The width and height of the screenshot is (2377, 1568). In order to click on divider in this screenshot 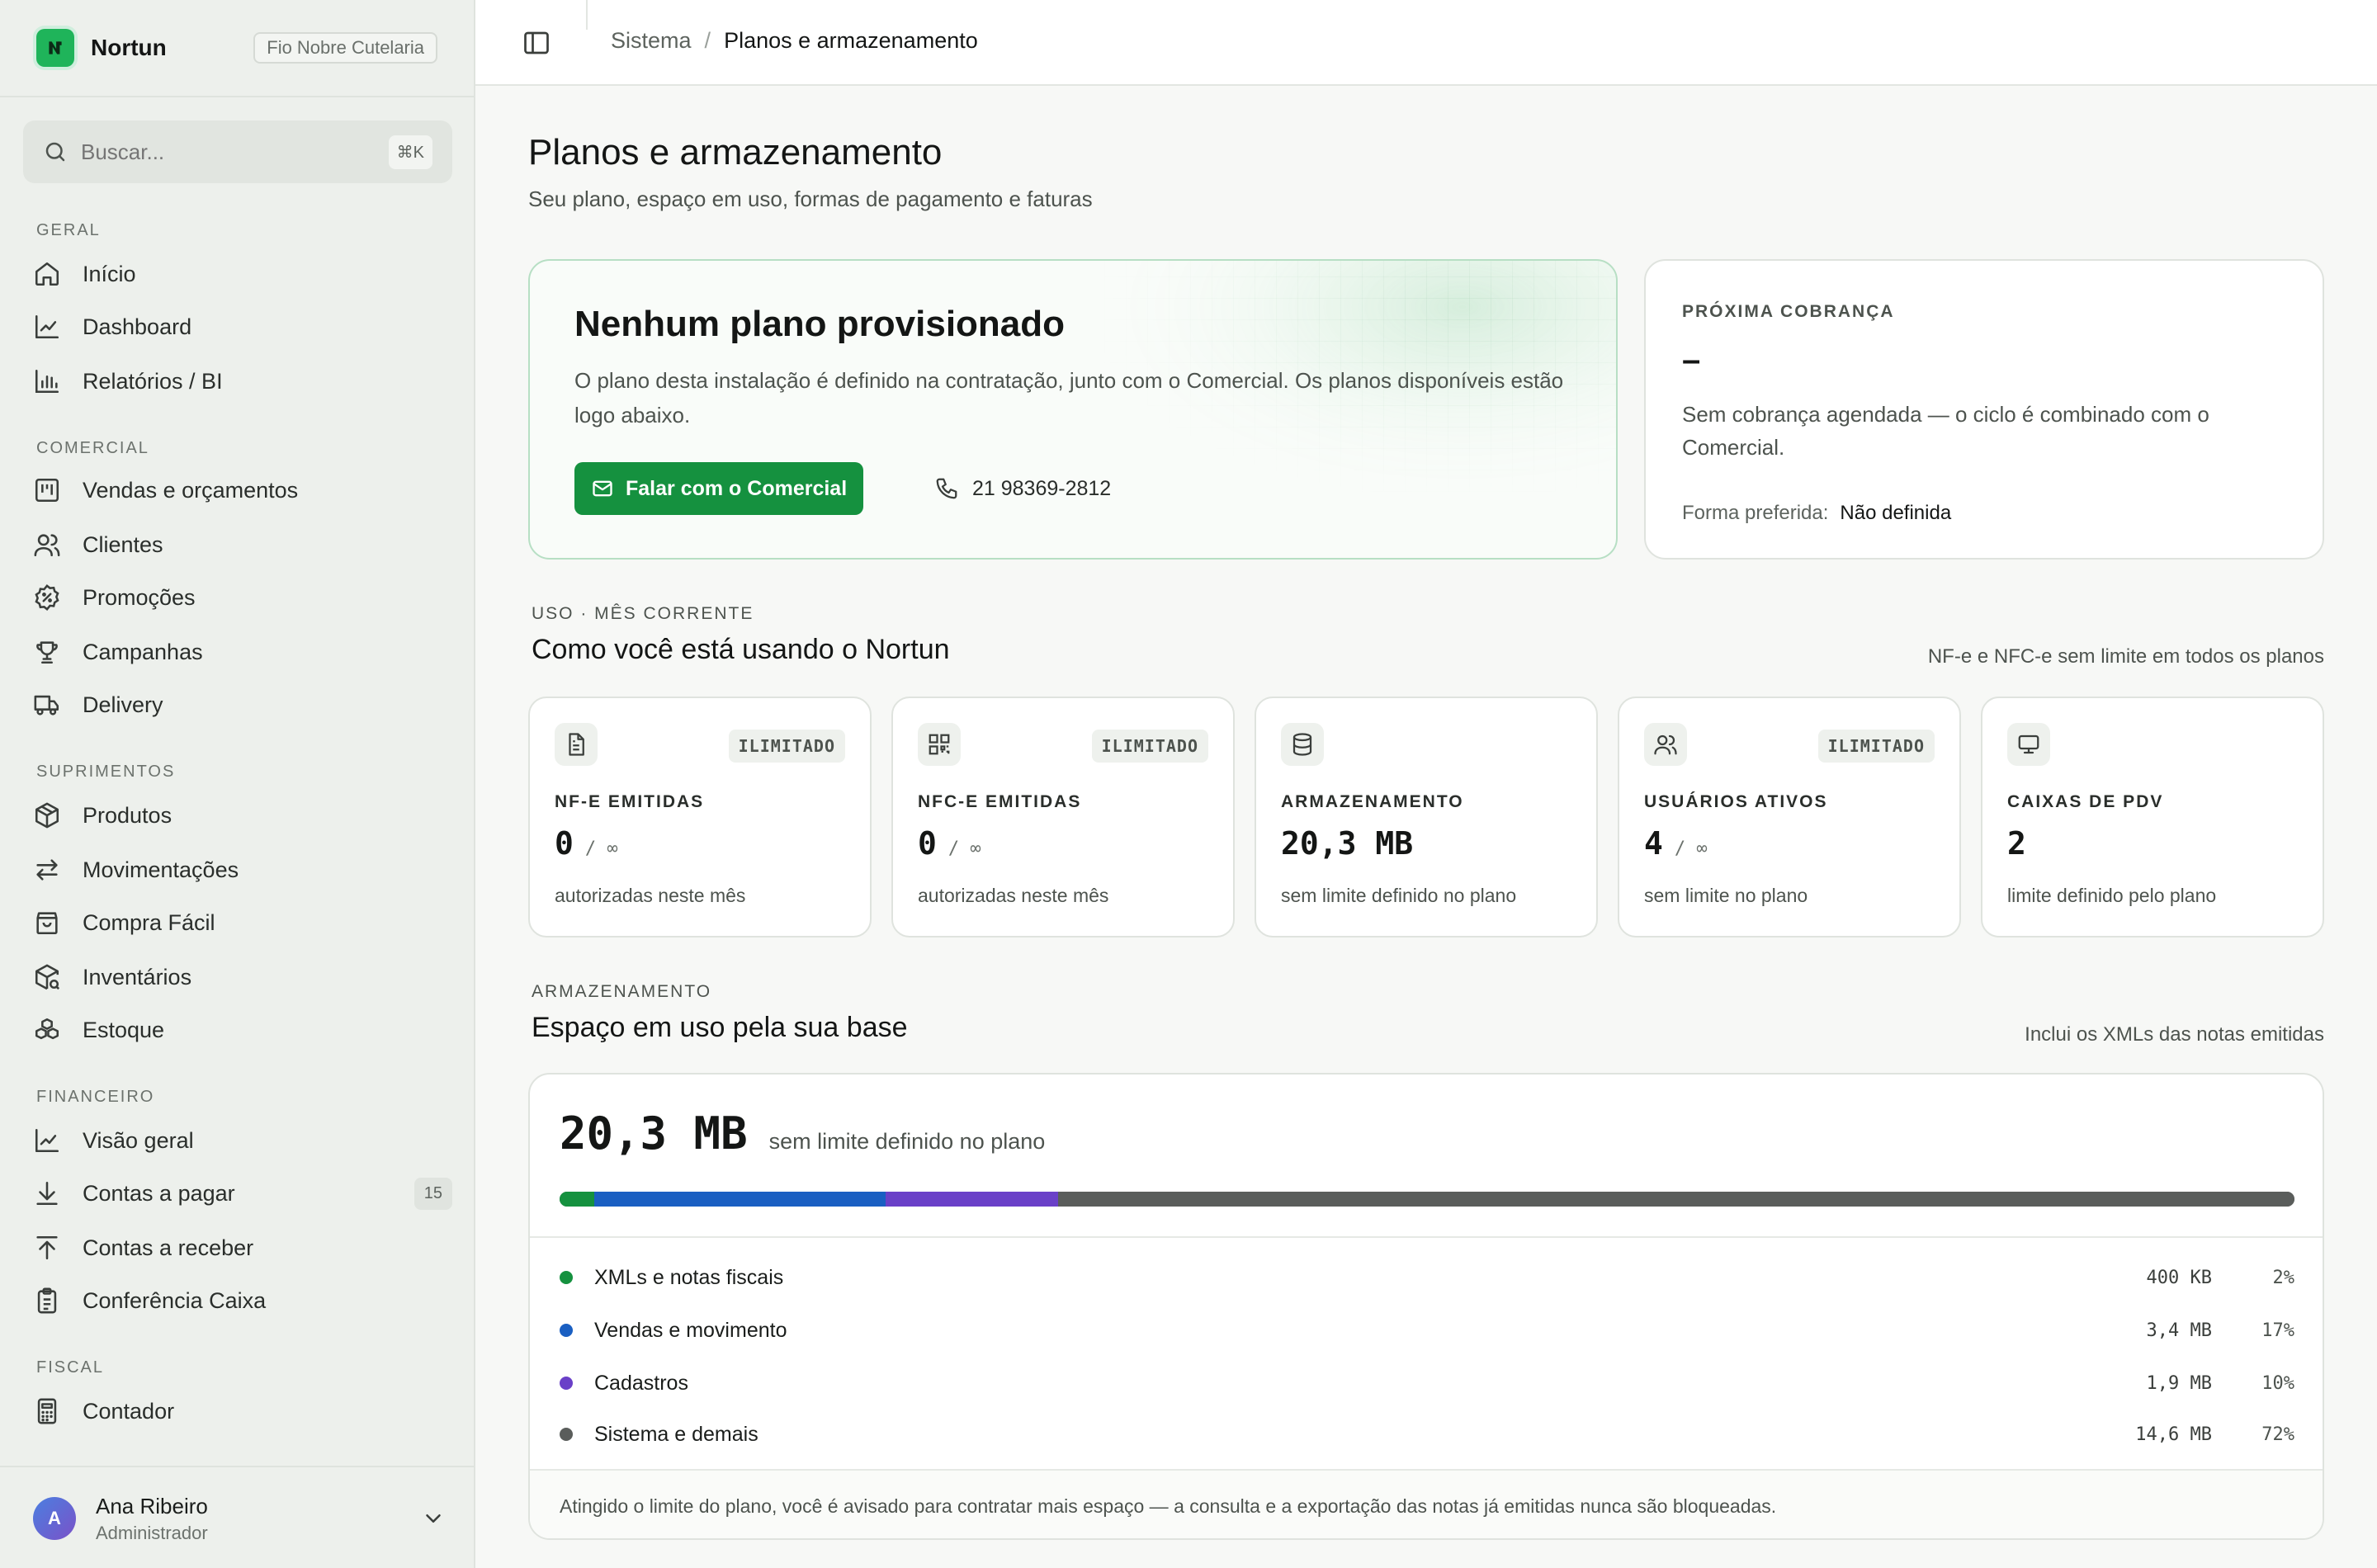, I will do `click(237, 1466)`.